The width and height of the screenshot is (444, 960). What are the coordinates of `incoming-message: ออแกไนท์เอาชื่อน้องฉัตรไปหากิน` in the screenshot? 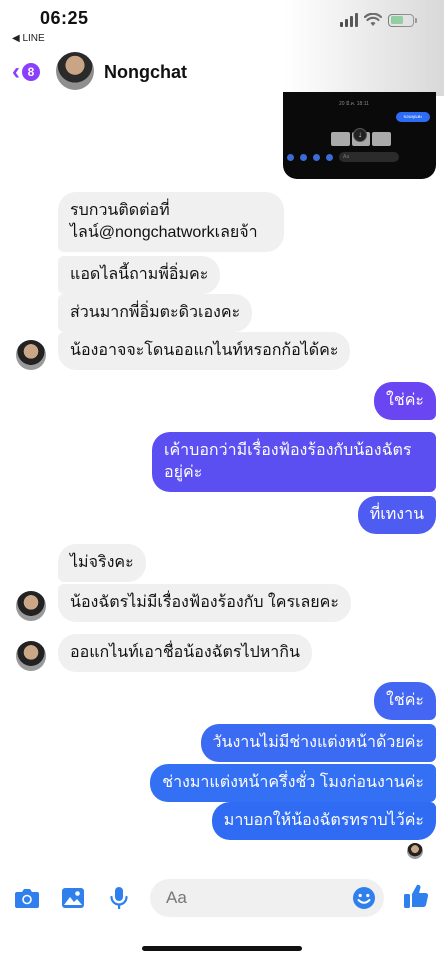 It's located at (185, 653).